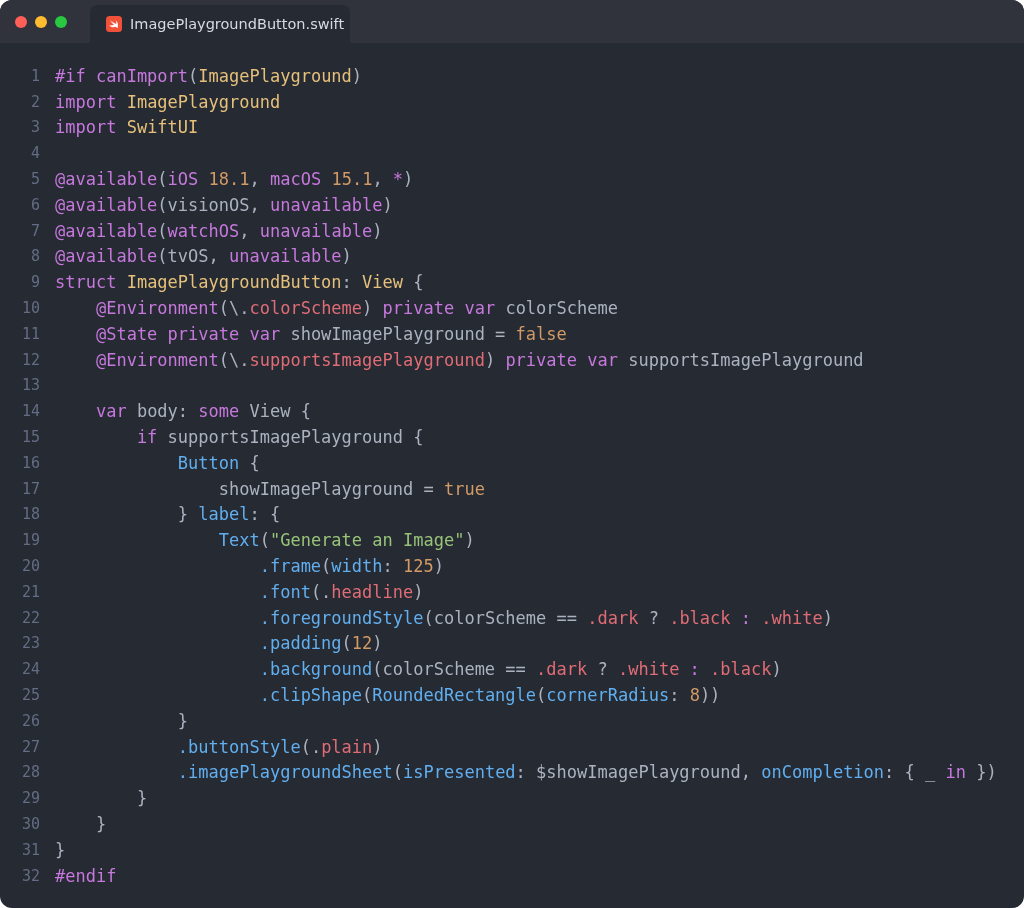 Image resolution: width=1024 pixels, height=908 pixels. I want to click on zoom-button, so click(61, 21).